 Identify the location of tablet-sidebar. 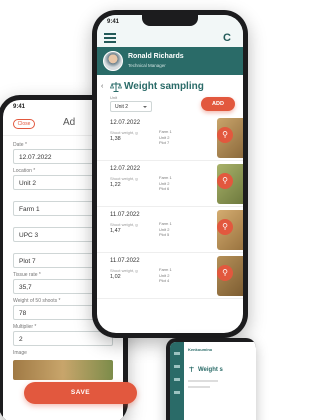
(177, 381).